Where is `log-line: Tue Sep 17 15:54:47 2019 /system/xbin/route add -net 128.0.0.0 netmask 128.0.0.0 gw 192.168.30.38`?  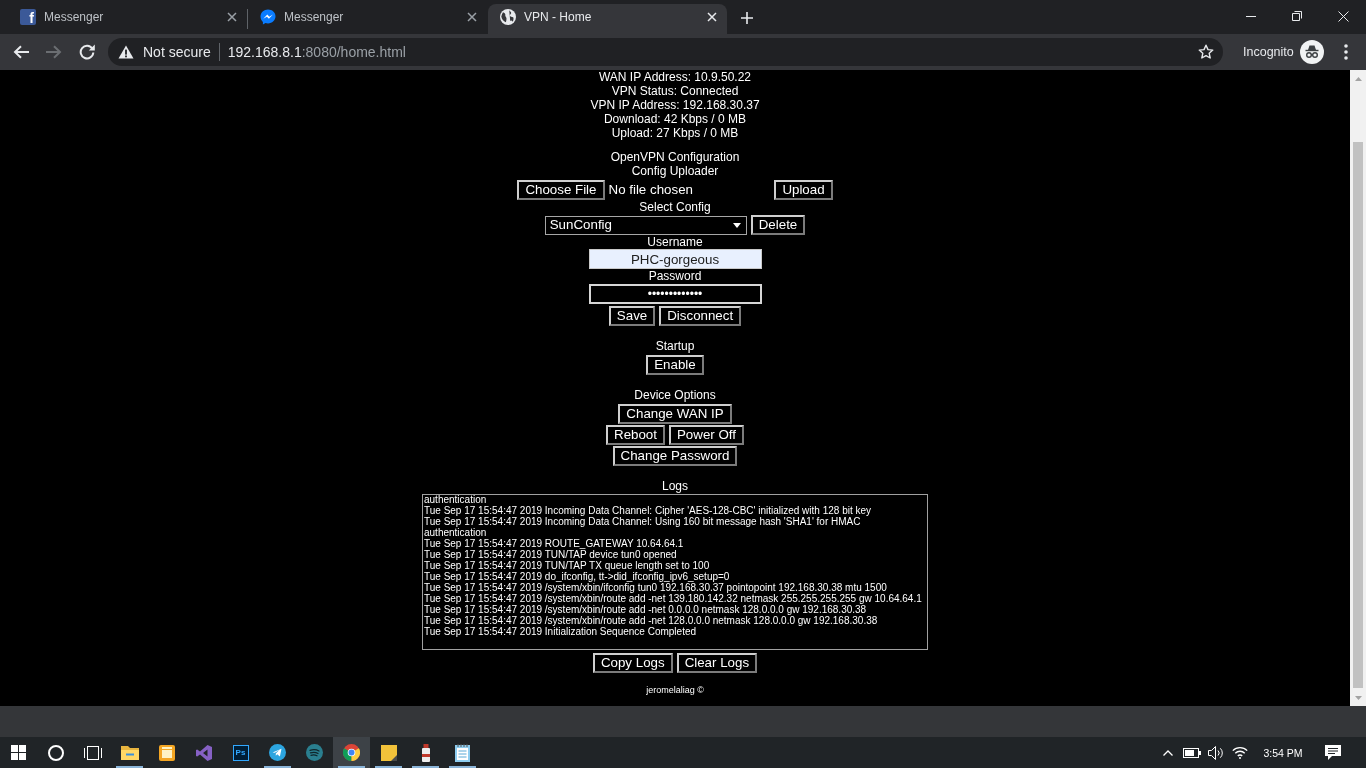 log-line: Tue Sep 17 15:54:47 2019 /system/xbin/route add -net 128.0.0.0 netmask 128.0.0.0 gw 192.168.30.38 is located at coordinates (651, 620).